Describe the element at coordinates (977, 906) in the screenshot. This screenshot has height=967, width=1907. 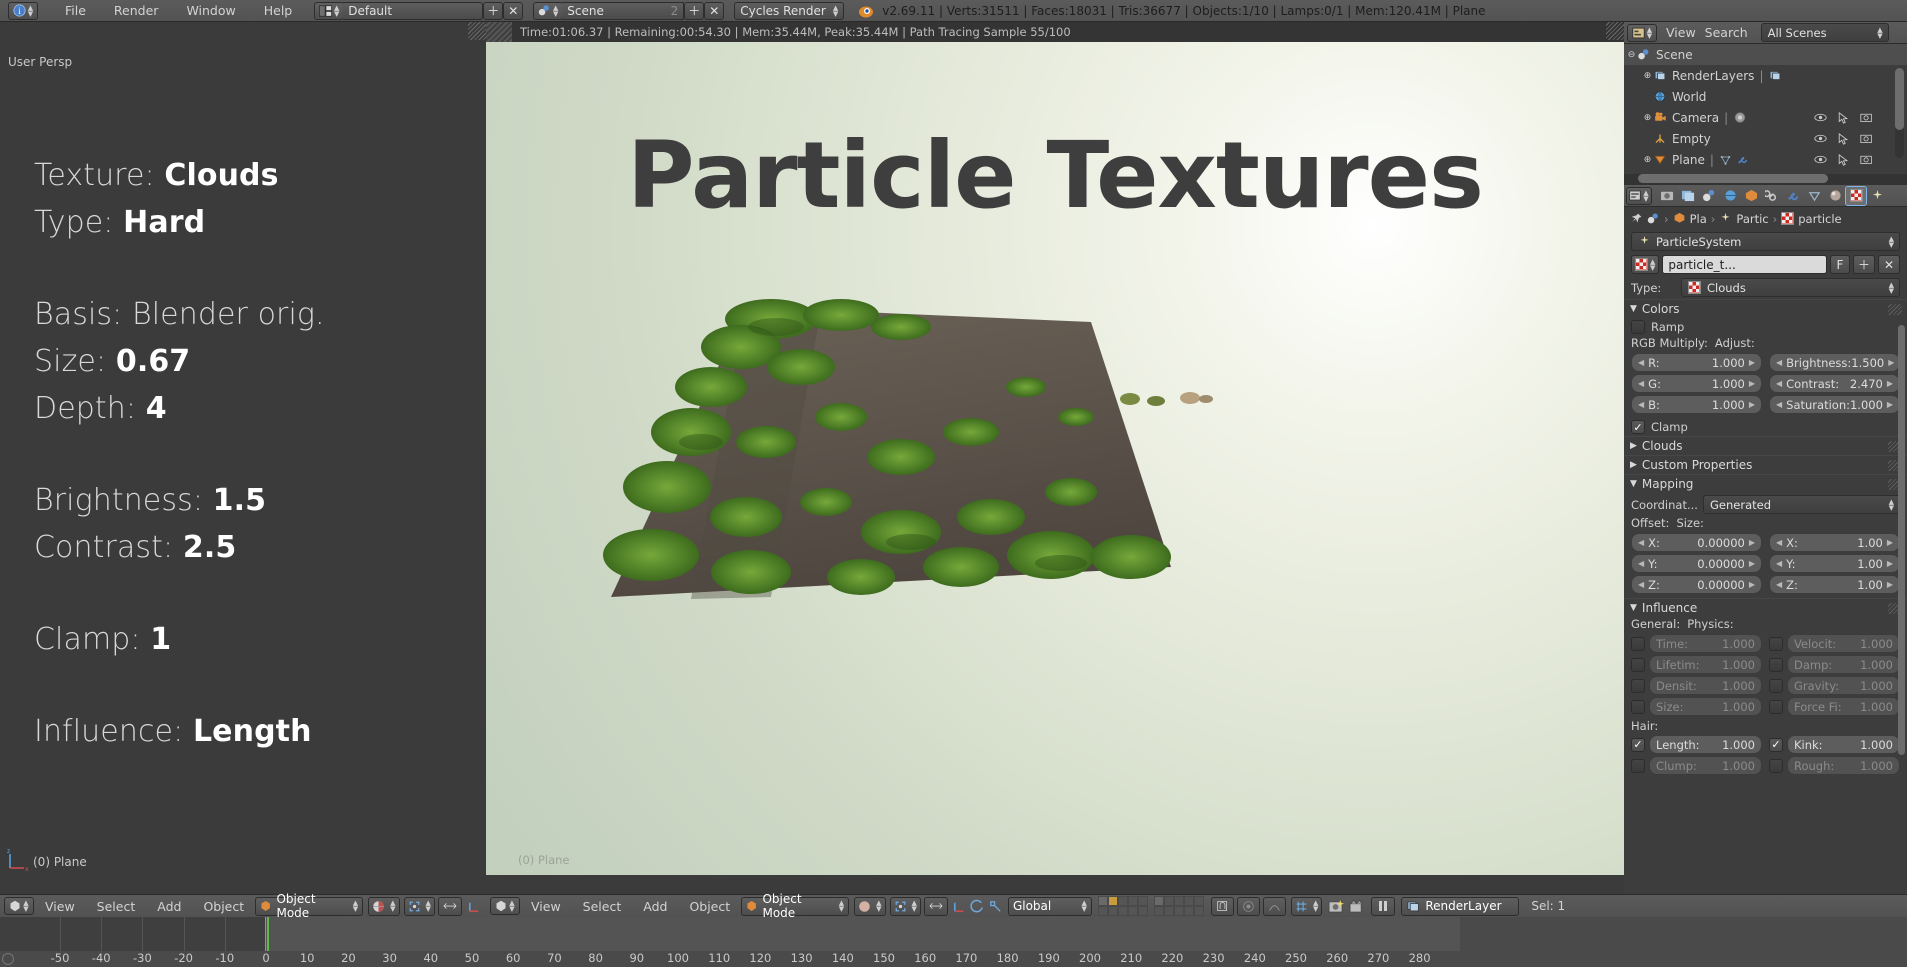
I see `rotate-gizmo-icon` at that location.